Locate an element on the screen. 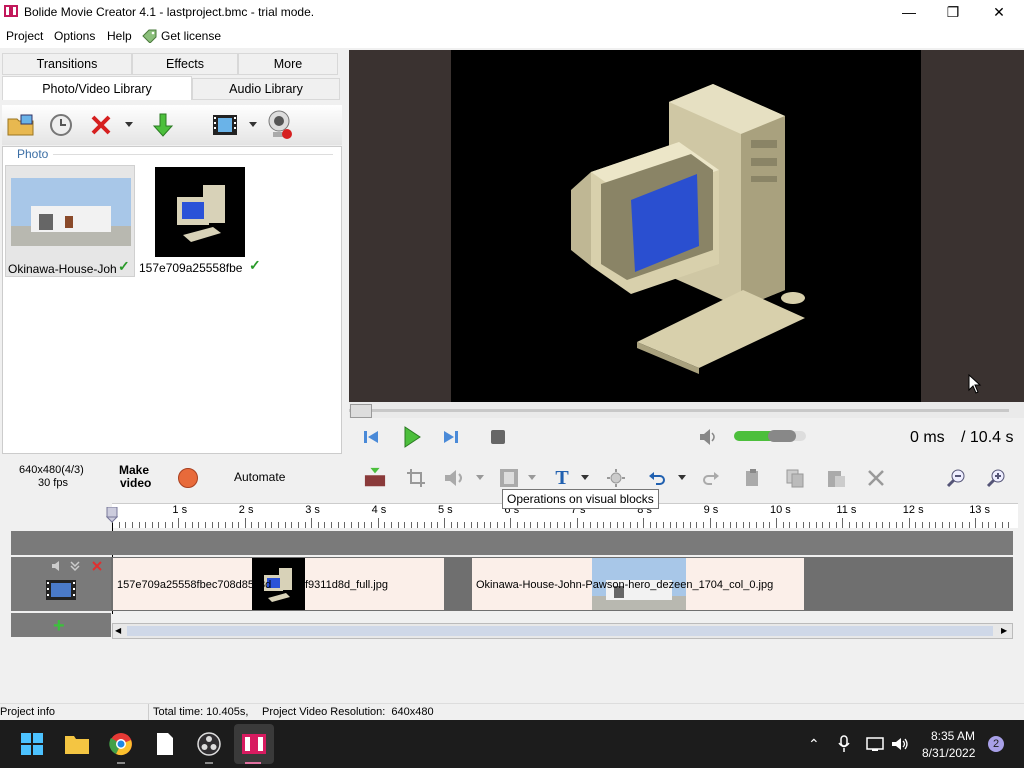 This screenshot has height=768, width=1024. film-strip-icon is located at coordinates (509, 478).